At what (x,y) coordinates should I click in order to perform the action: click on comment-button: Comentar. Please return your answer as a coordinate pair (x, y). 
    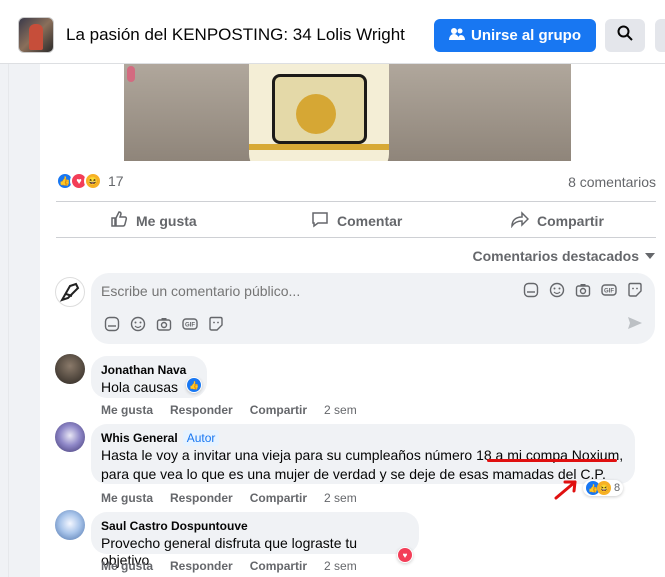
    Looking at the image, I should click on (356, 220).